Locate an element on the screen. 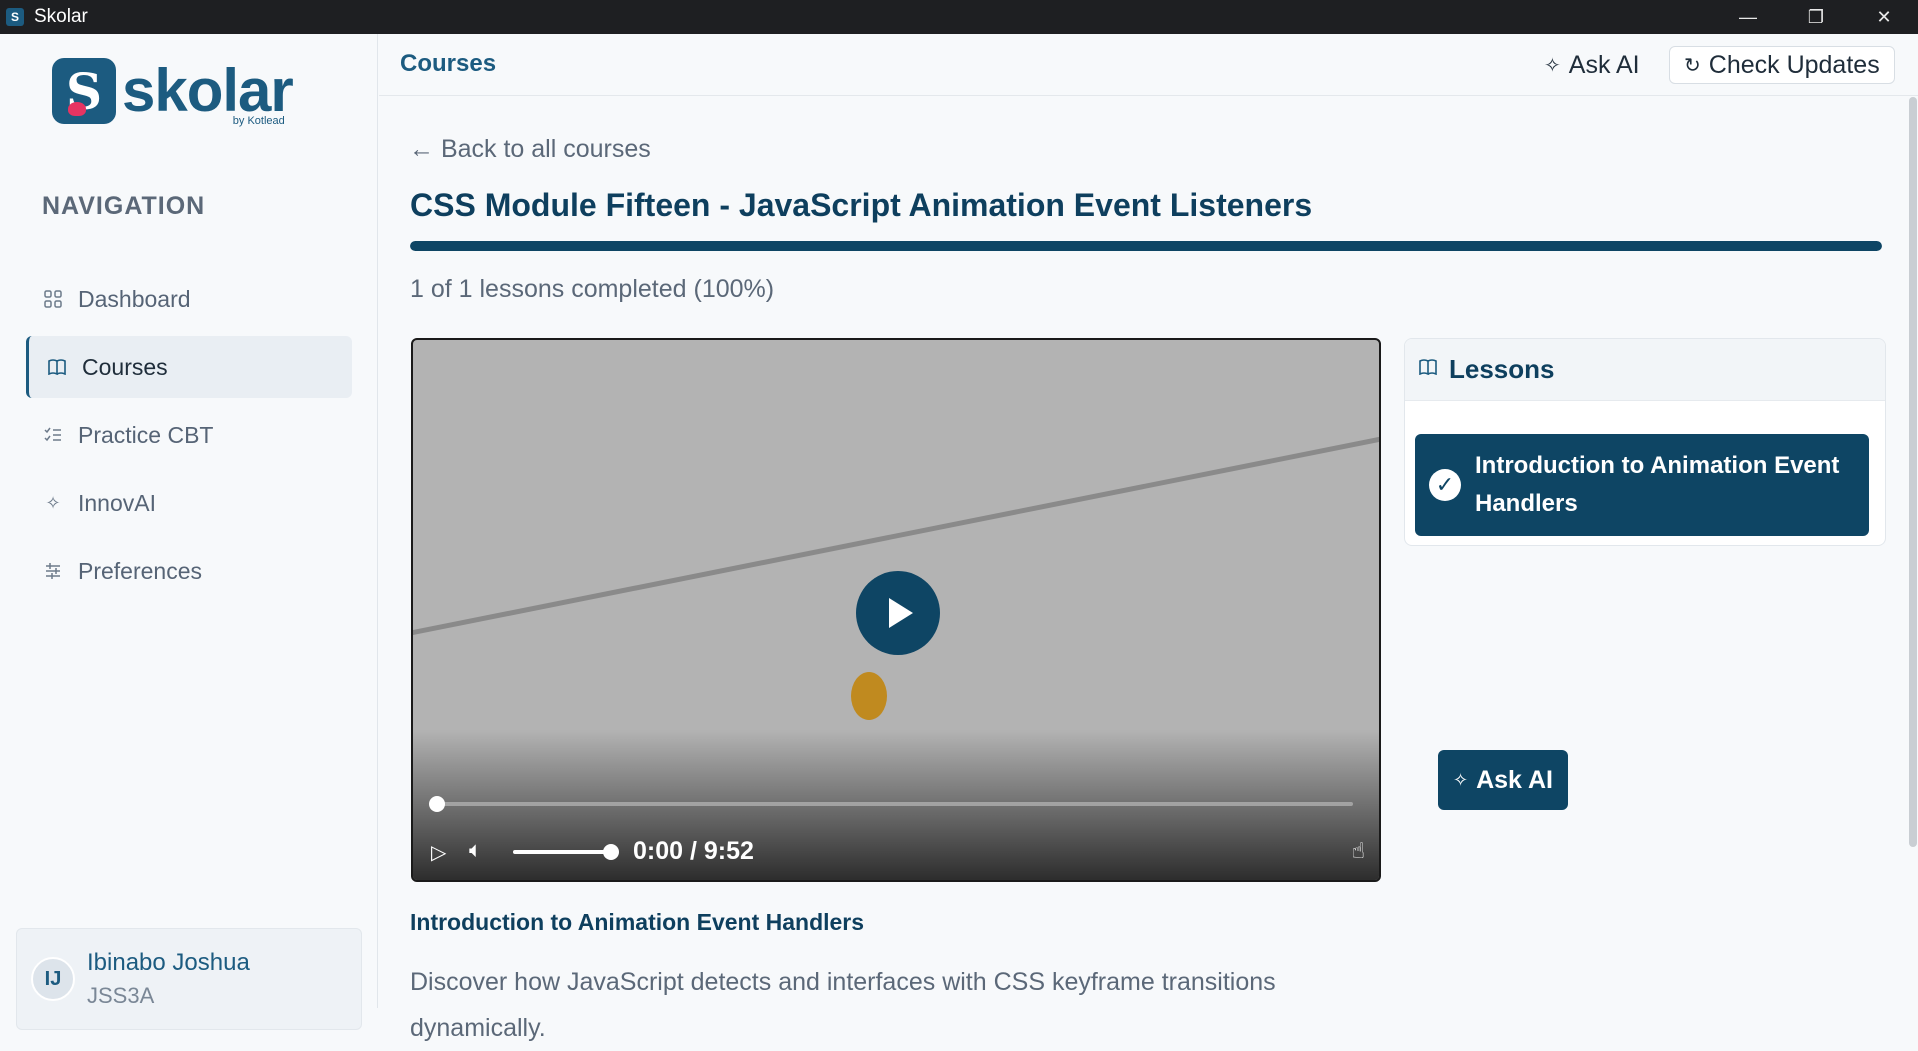 The image size is (1918, 1051). window-titlebar: S Skolar — ❐ ✕ is located at coordinates (959, 17).